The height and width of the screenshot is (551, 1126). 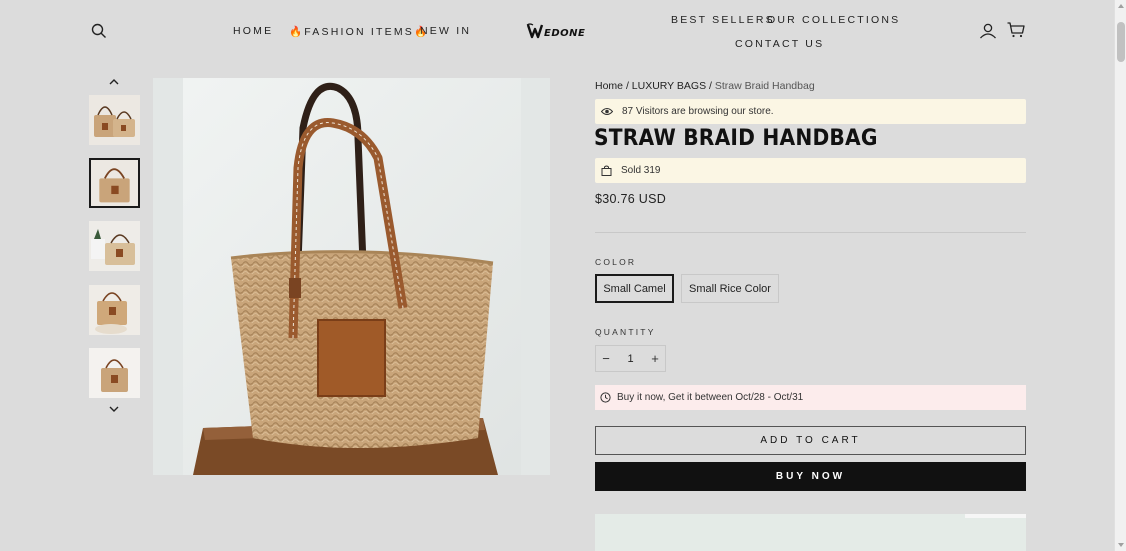 What do you see at coordinates (779, 44) in the screenshot?
I see `nav-contact-us: CONTACT US` at bounding box center [779, 44].